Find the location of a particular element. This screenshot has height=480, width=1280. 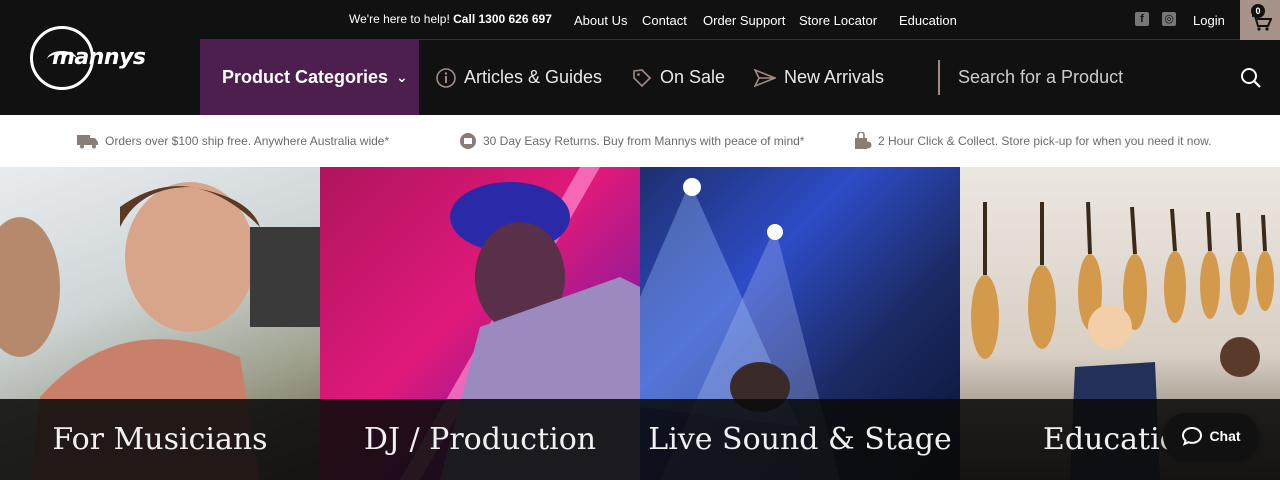

articles-guides-label: Articles & Guides is located at coordinates (533, 77).